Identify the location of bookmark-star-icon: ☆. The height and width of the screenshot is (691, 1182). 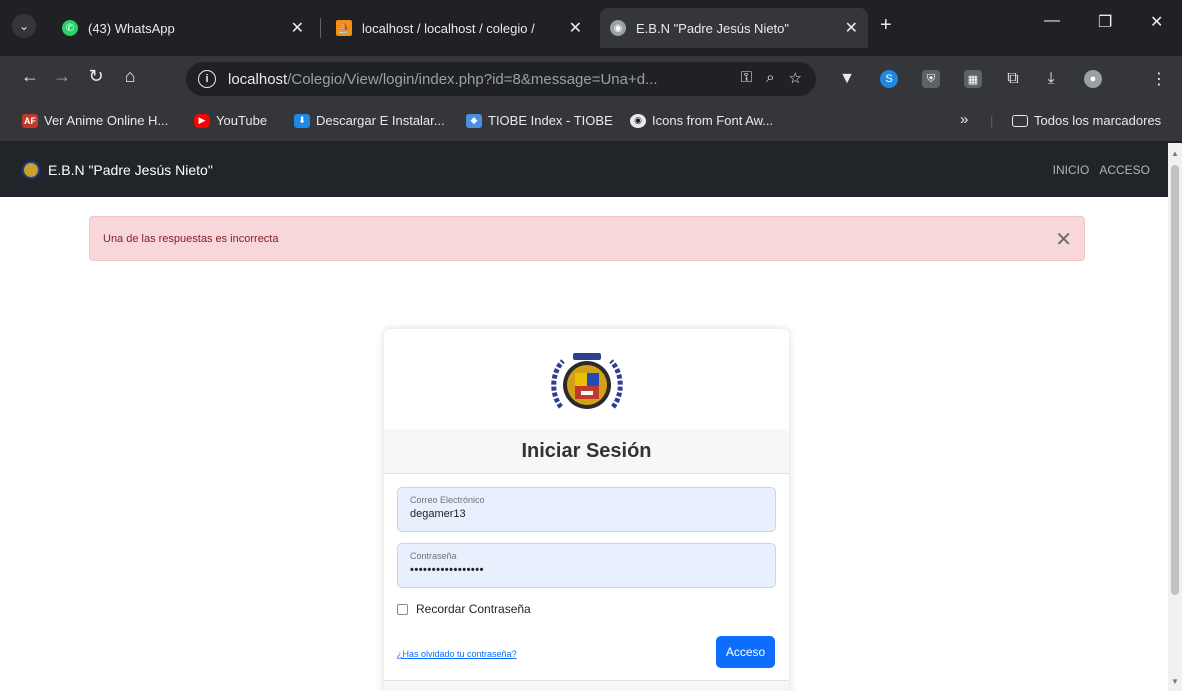
(795, 78).